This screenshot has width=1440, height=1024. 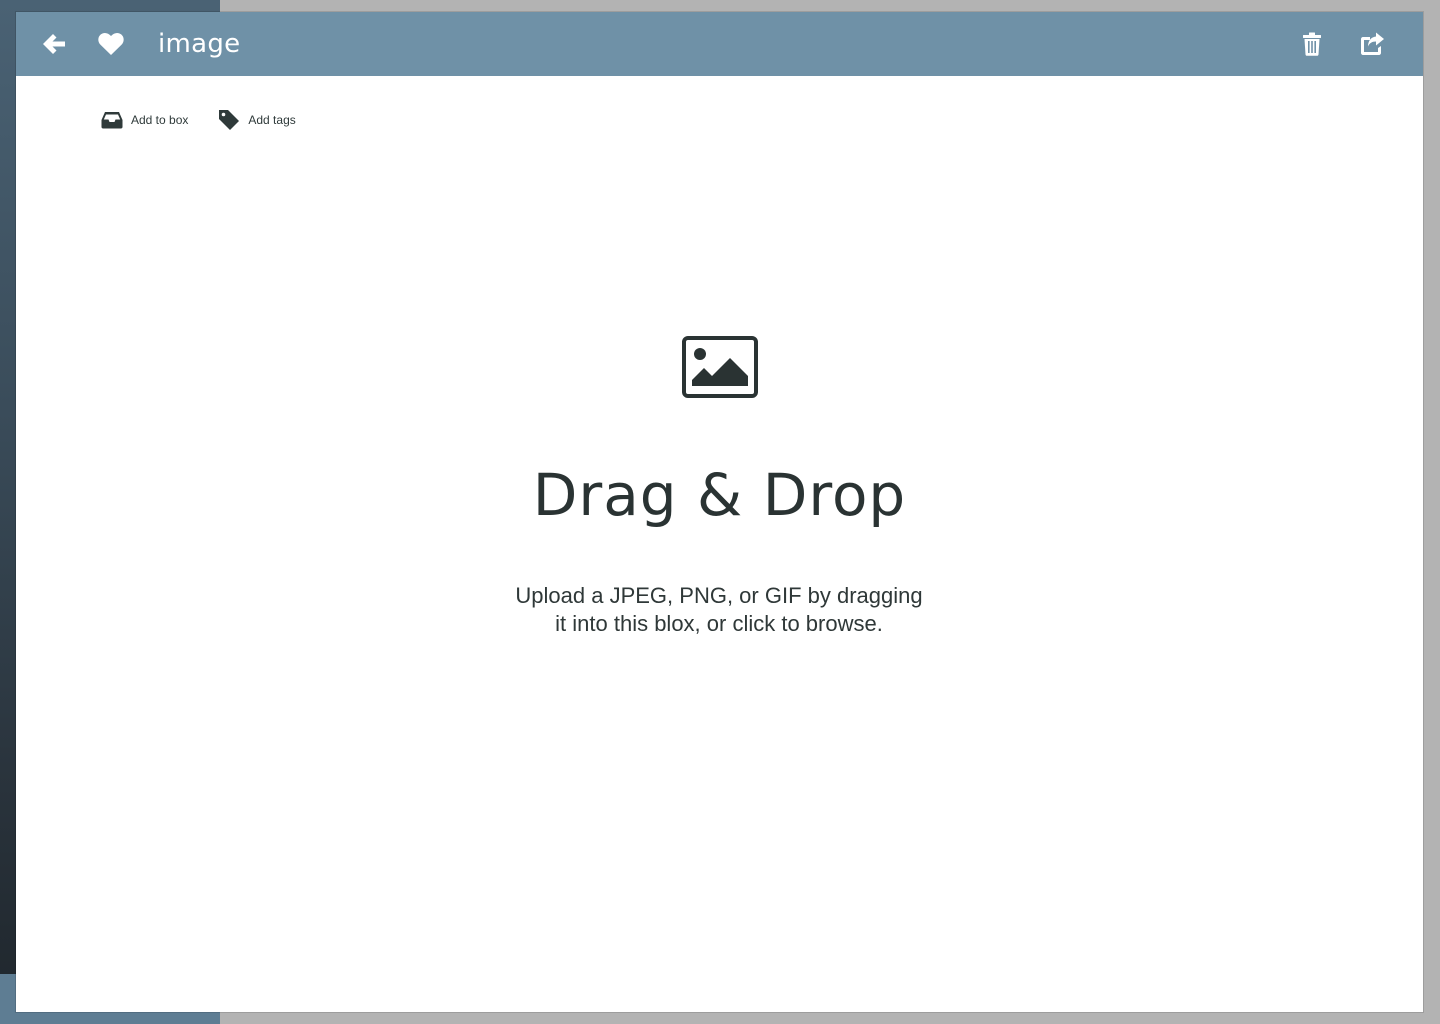 I want to click on heart-icon, so click(x=111, y=43).